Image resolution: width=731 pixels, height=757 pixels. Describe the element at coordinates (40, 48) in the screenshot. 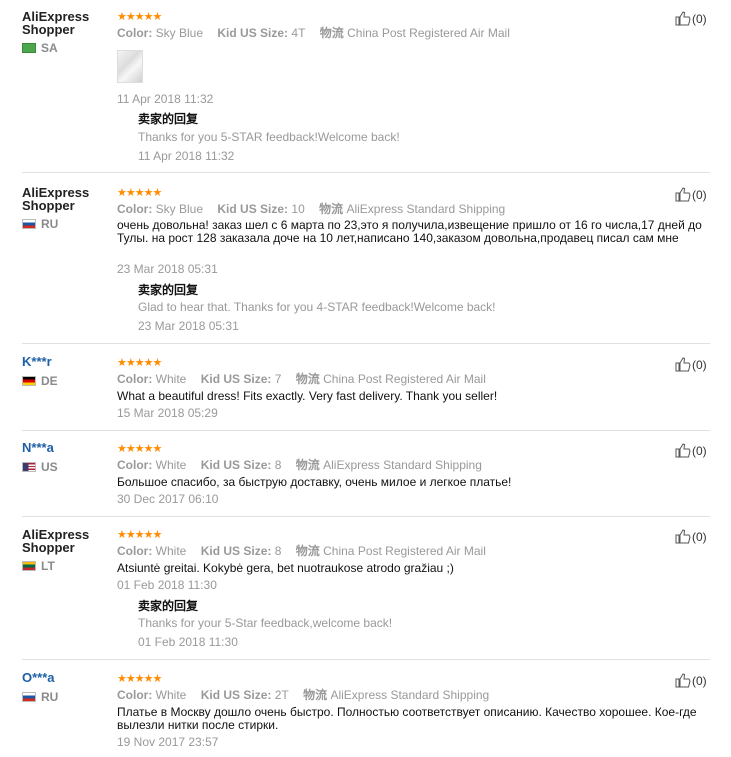

I see `reviewer-country: SA` at that location.